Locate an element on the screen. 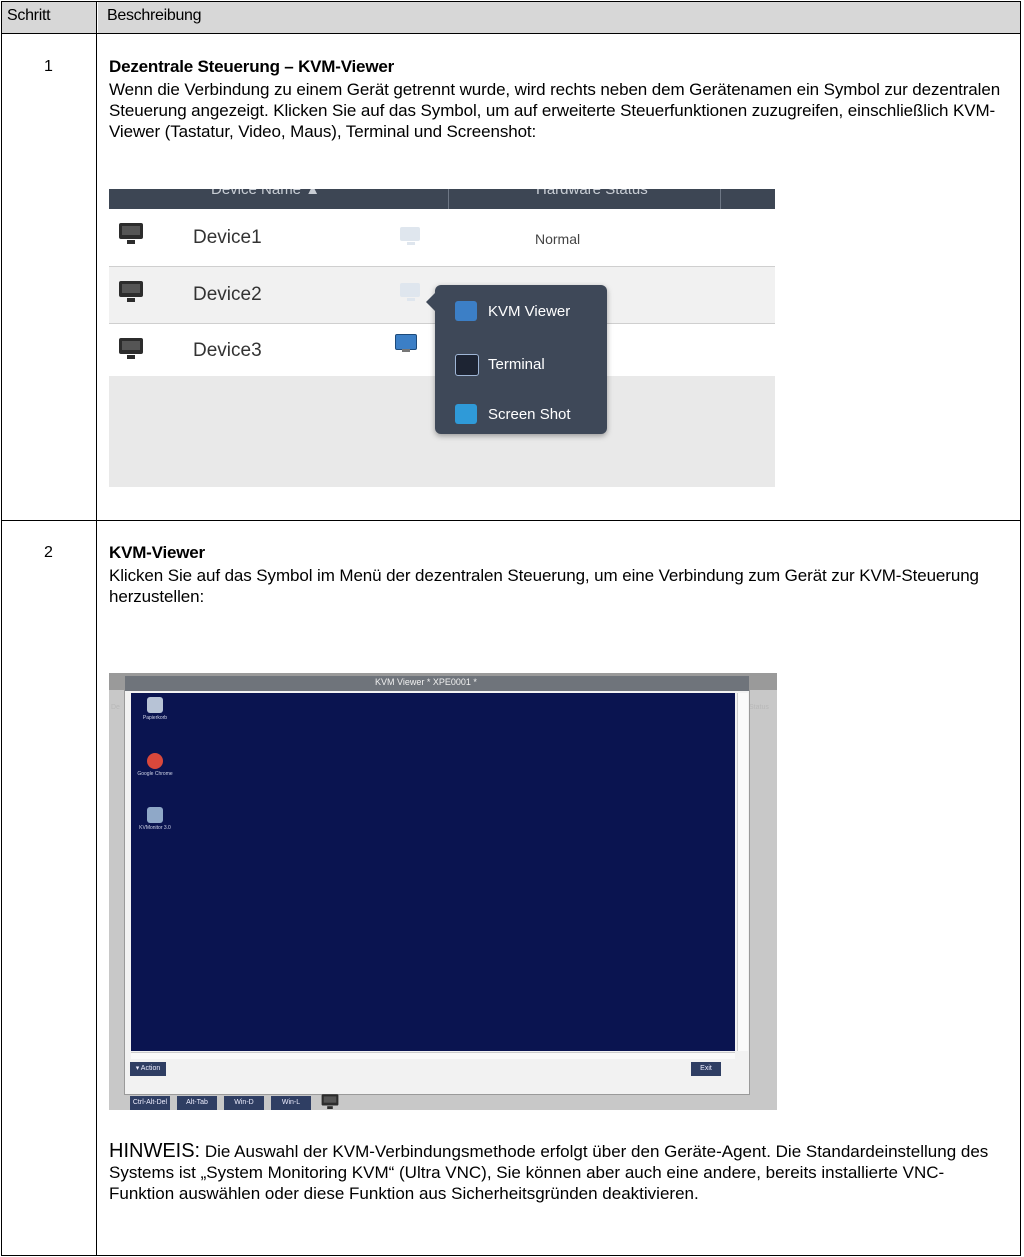  desktop-icon: KVMonitor 3.0 is located at coordinates (155, 819).